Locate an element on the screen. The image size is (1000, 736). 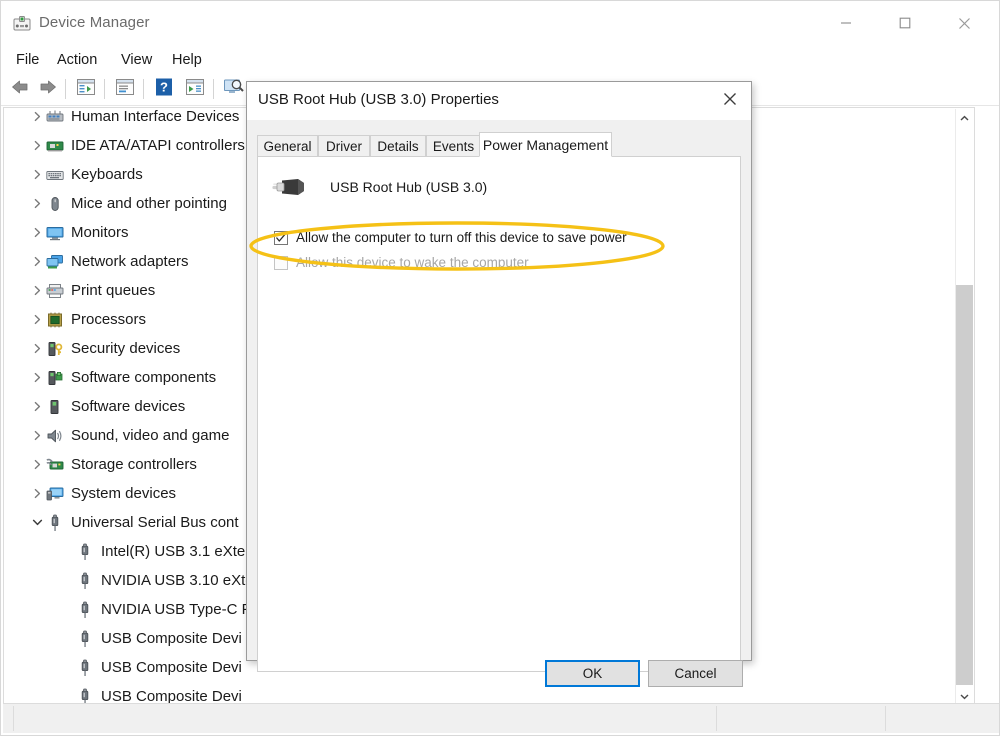
tab-events: Events is located at coordinates (453, 145).